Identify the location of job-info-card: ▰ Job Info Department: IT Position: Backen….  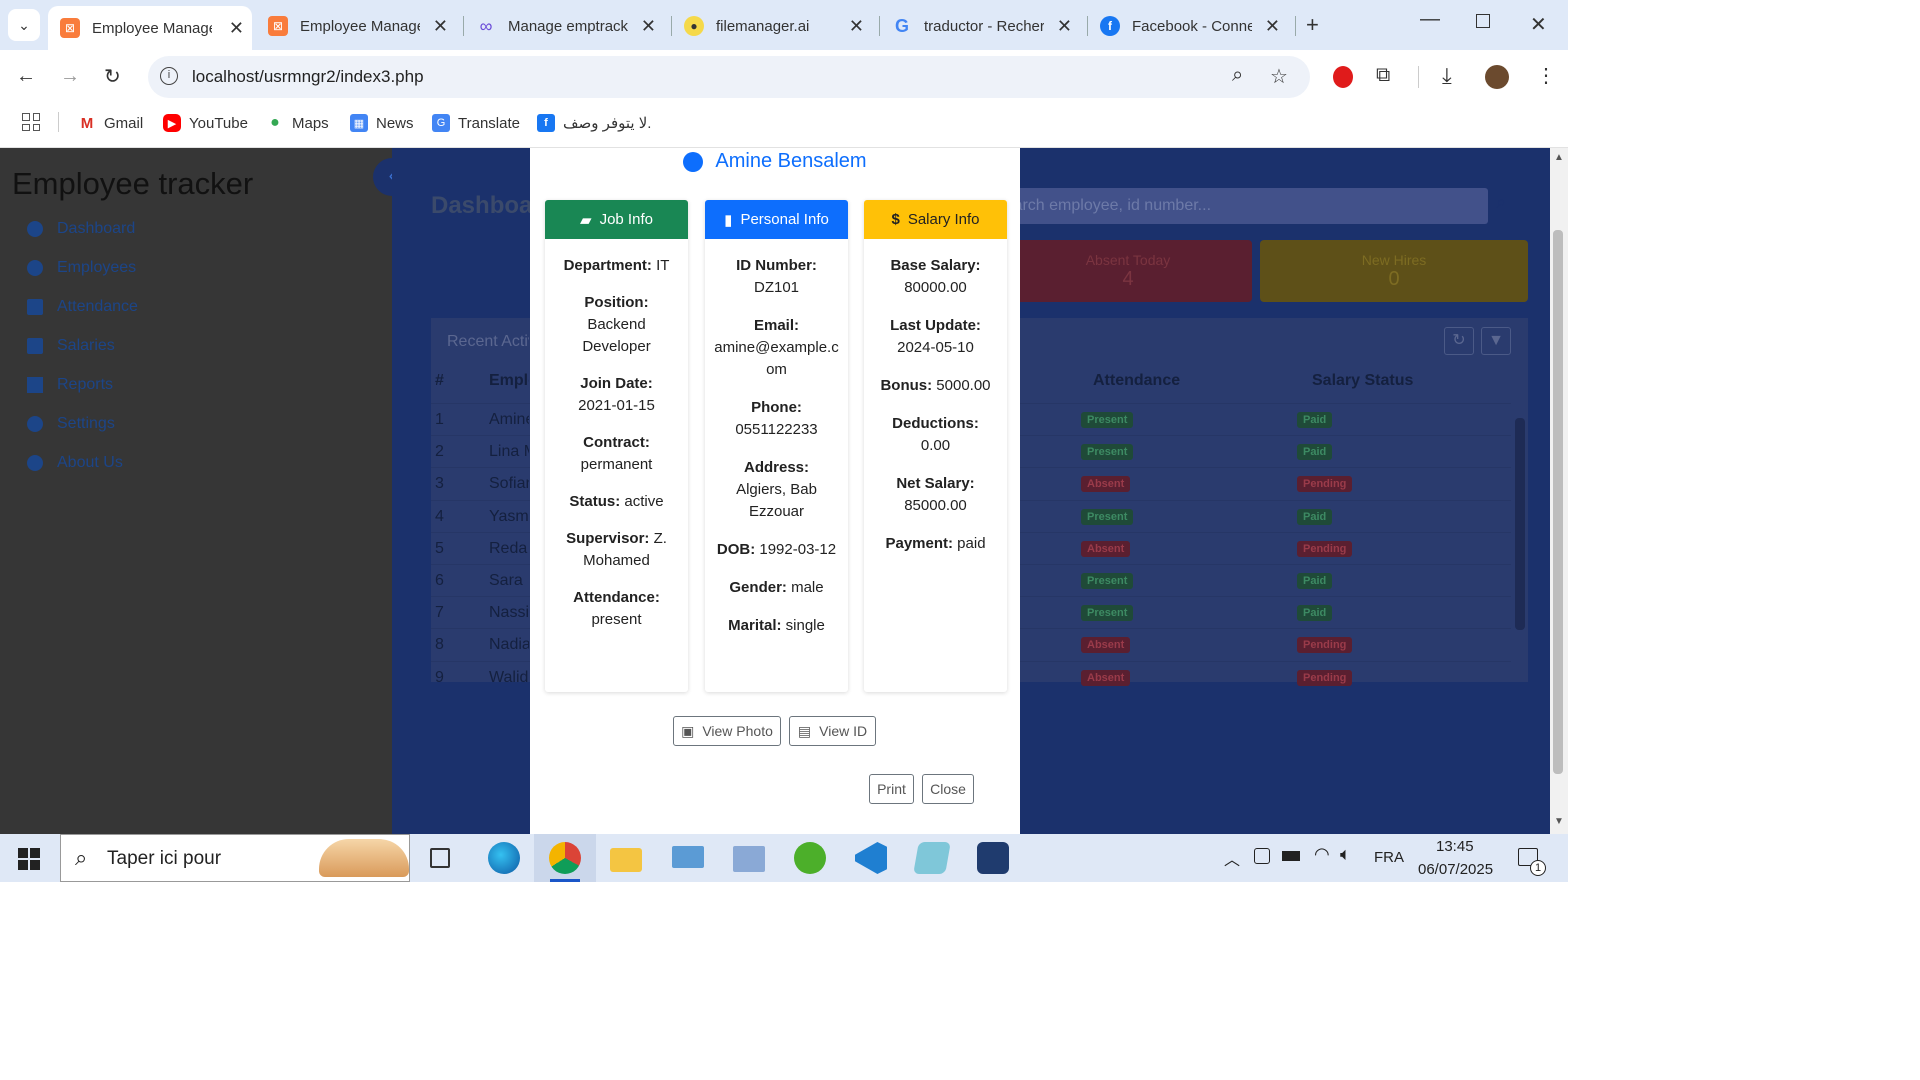
(616, 446).